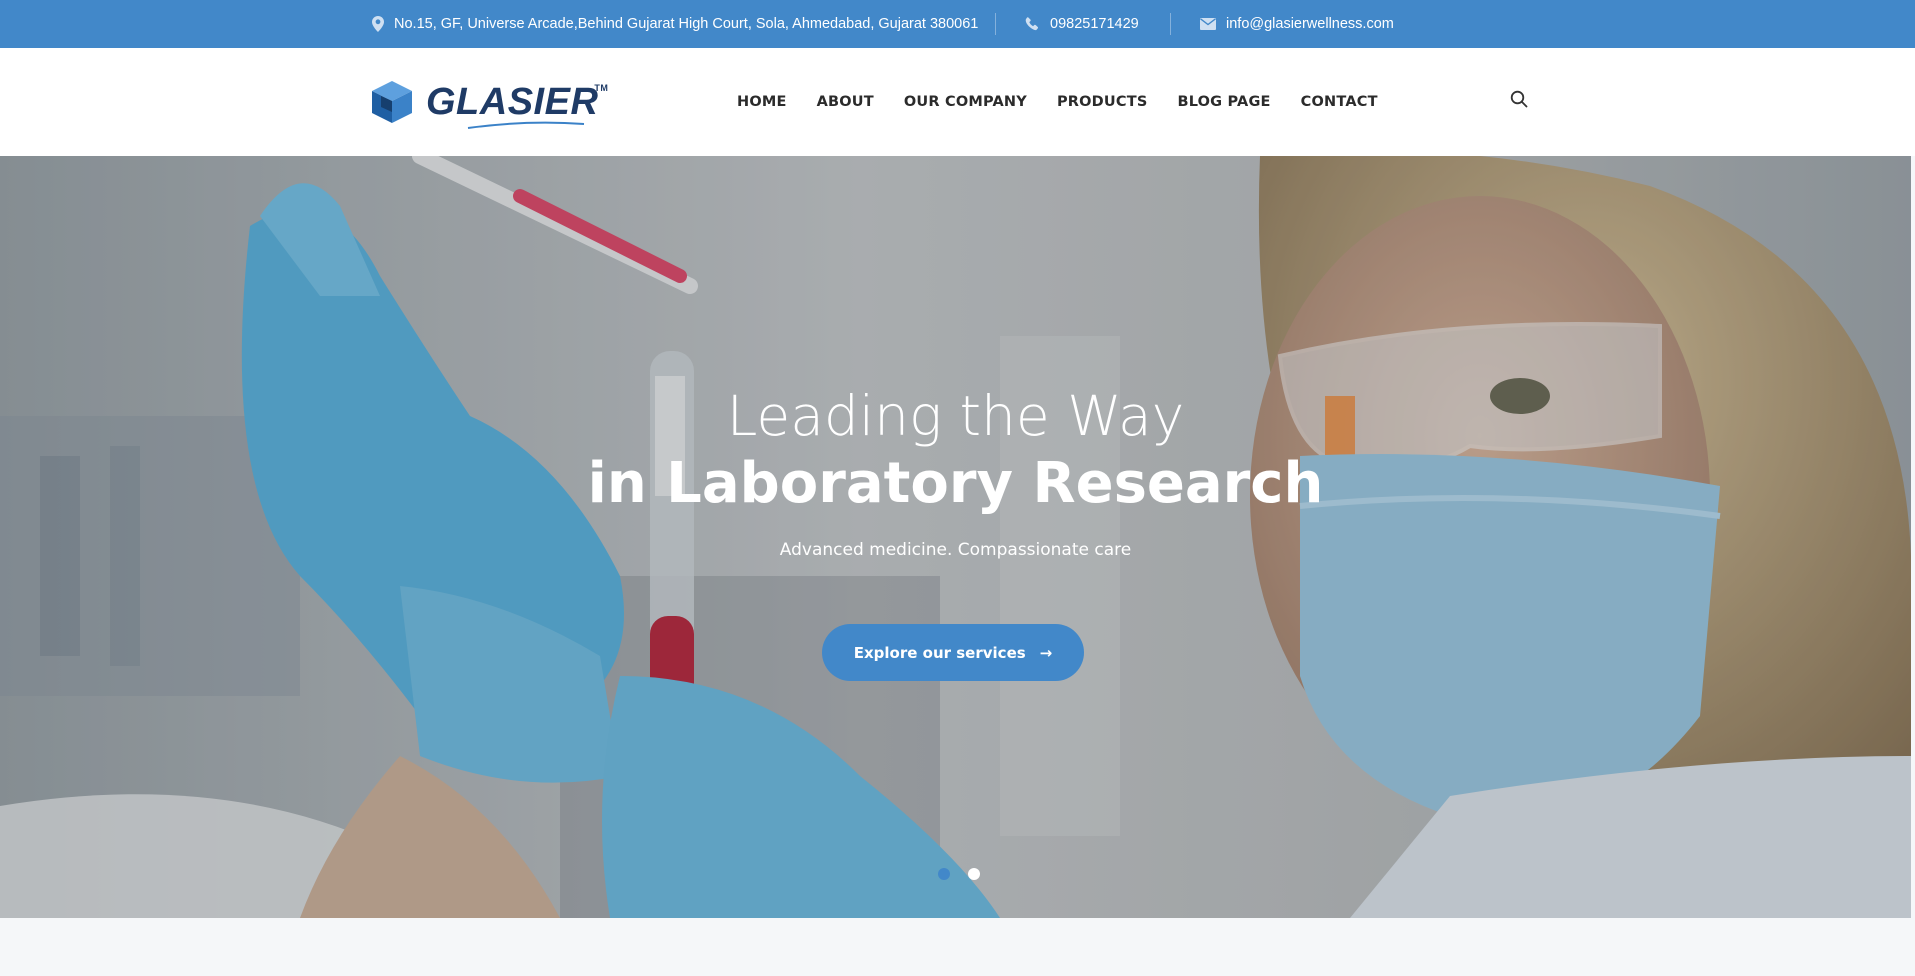 The image size is (1915, 976). Describe the element at coordinates (601, 87) in the screenshot. I see `logo-trademark: TM` at that location.